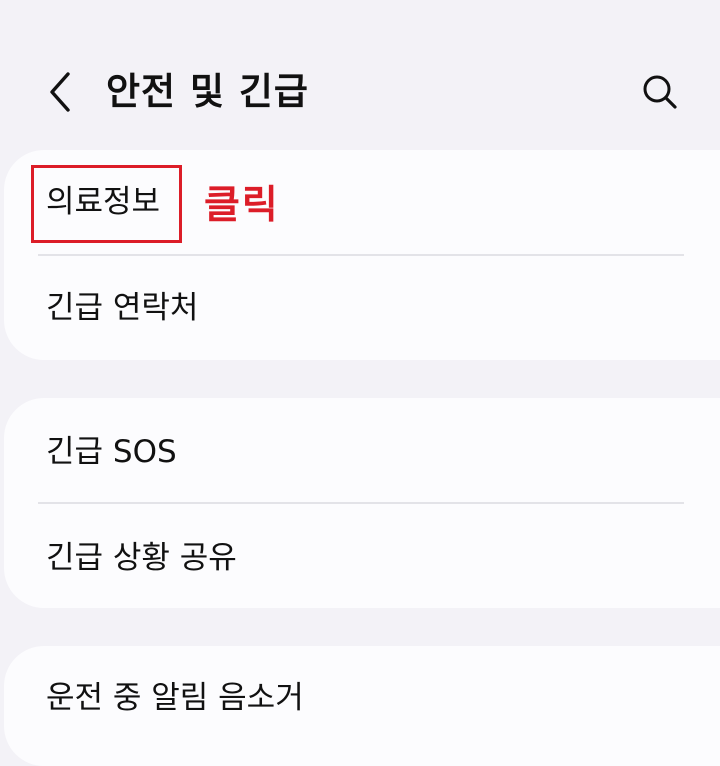 This screenshot has height=766, width=720. I want to click on page-title: 안전 및 긴급, so click(207, 91).